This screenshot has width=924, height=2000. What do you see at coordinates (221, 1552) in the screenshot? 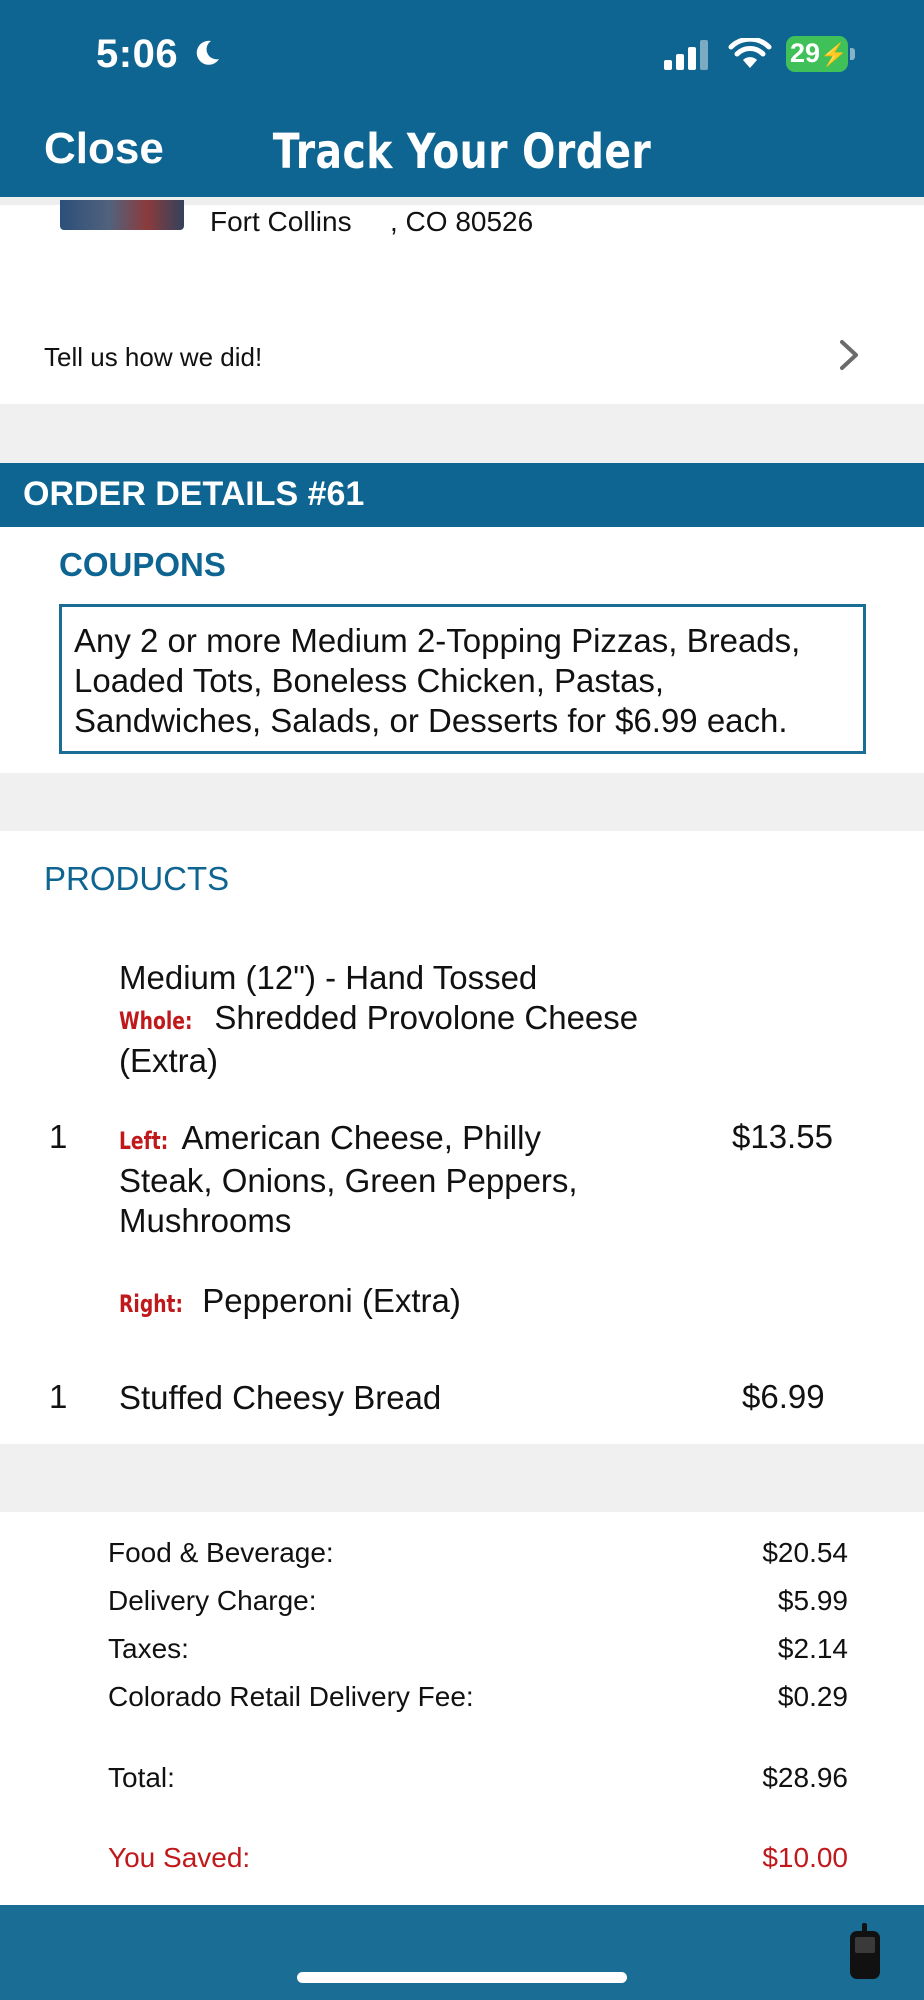
I see `food-beverage-label: Food & Beverage:` at bounding box center [221, 1552].